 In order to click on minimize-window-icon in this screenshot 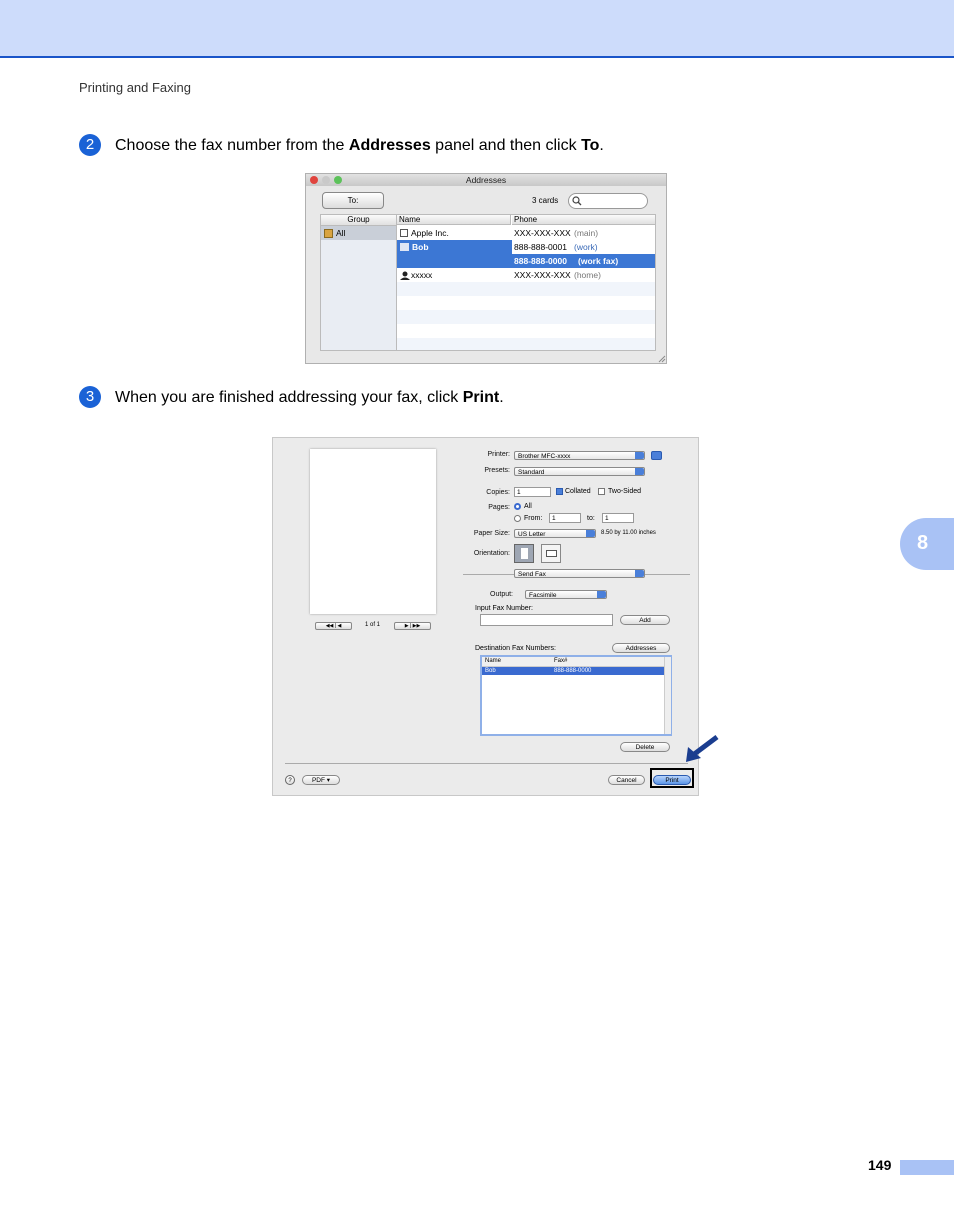, I will do `click(326, 180)`.